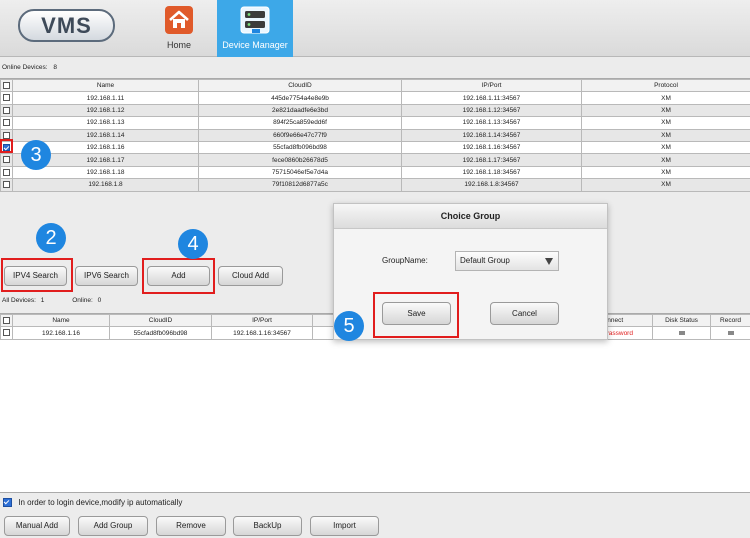 The height and width of the screenshot is (538, 750). I want to click on device-manager-icon, so click(255, 21).